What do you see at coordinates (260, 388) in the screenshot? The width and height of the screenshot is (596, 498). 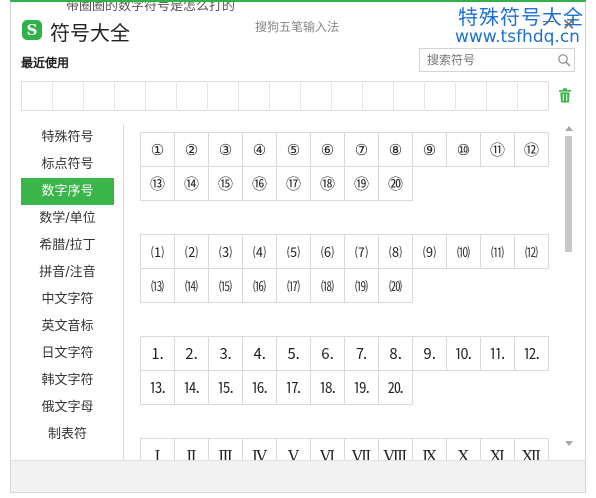 I see `symbol-cell: ⒗` at bounding box center [260, 388].